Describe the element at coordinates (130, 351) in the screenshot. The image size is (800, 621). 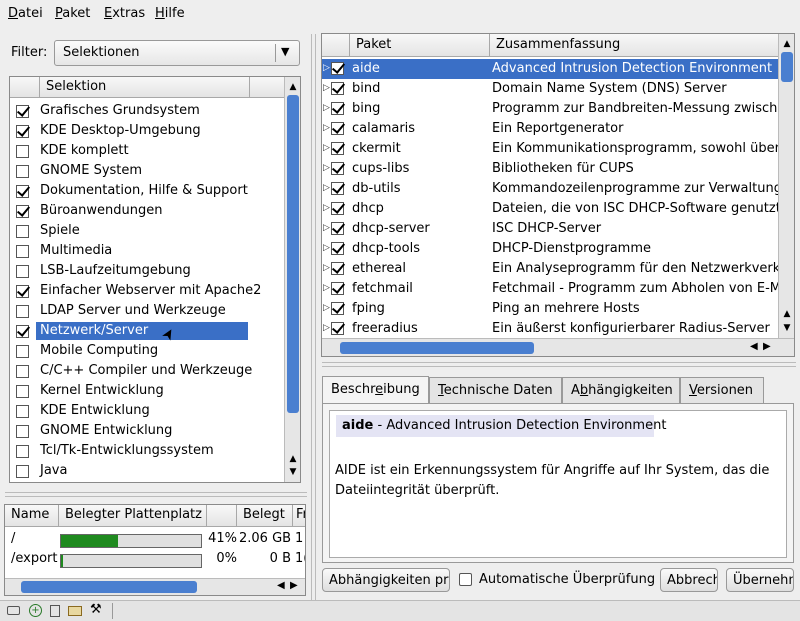
I see `selection-row: Mobile Computing` at that location.